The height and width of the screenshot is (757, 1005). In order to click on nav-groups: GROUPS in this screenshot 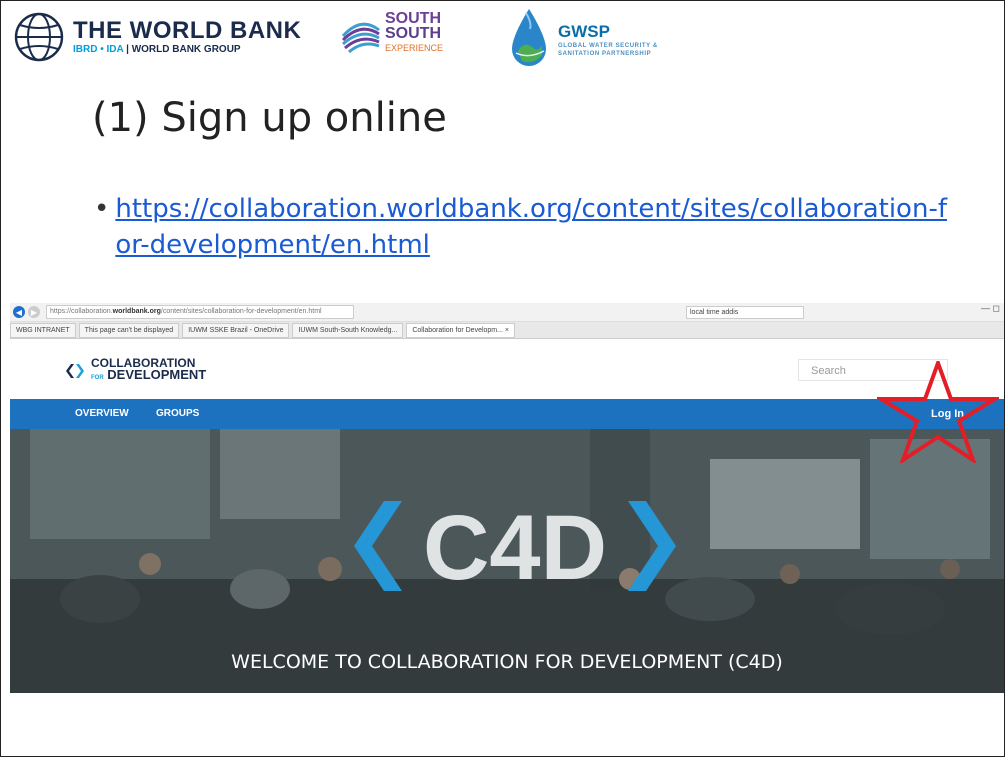, I will do `click(177, 414)`.